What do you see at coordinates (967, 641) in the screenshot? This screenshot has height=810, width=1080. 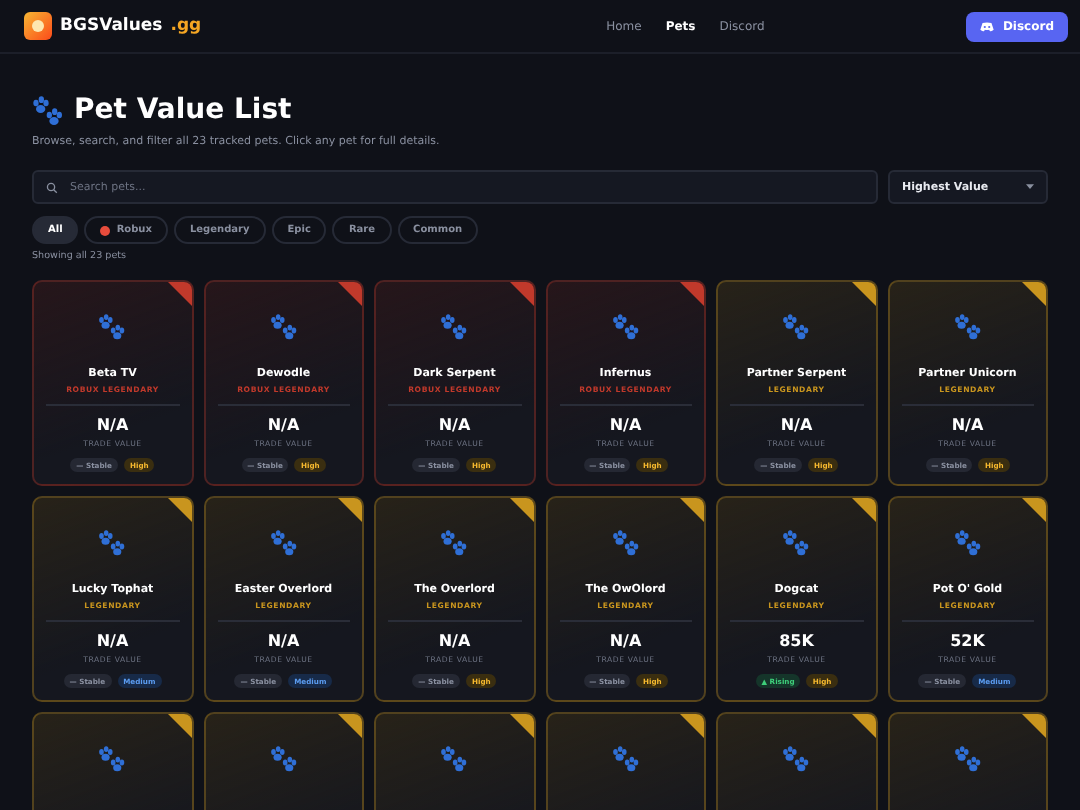 I see `trade-value: 52K` at bounding box center [967, 641].